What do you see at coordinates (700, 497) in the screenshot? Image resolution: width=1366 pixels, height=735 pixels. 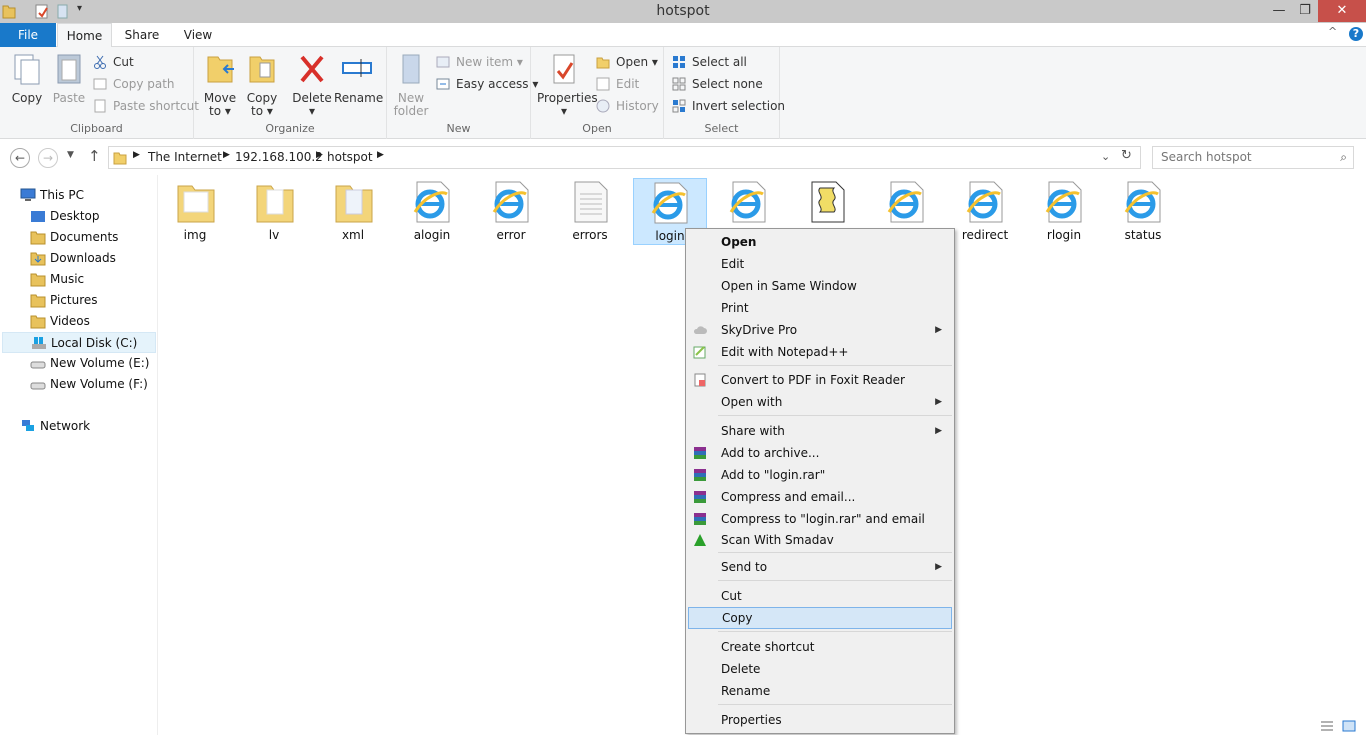 I see `winrar-icon` at bounding box center [700, 497].